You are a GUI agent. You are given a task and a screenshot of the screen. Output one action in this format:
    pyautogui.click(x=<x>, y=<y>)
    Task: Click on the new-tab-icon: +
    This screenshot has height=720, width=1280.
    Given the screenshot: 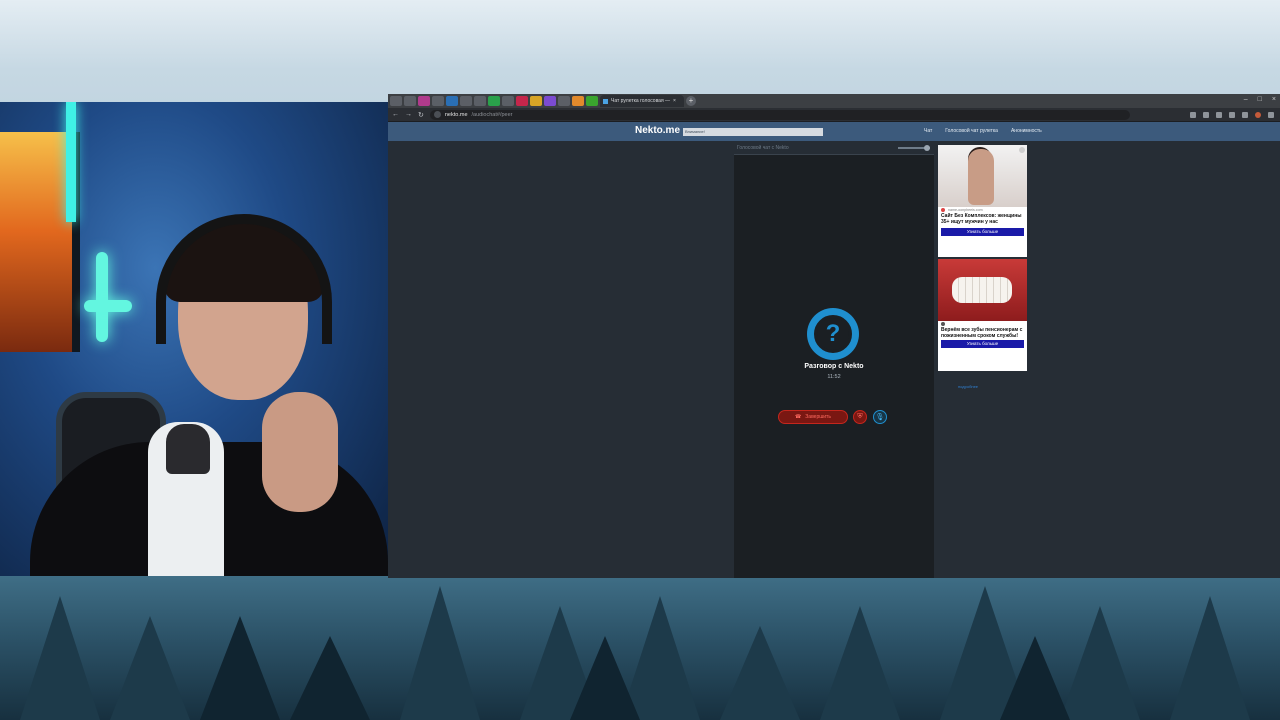 What is the action you would take?
    pyautogui.click(x=691, y=101)
    